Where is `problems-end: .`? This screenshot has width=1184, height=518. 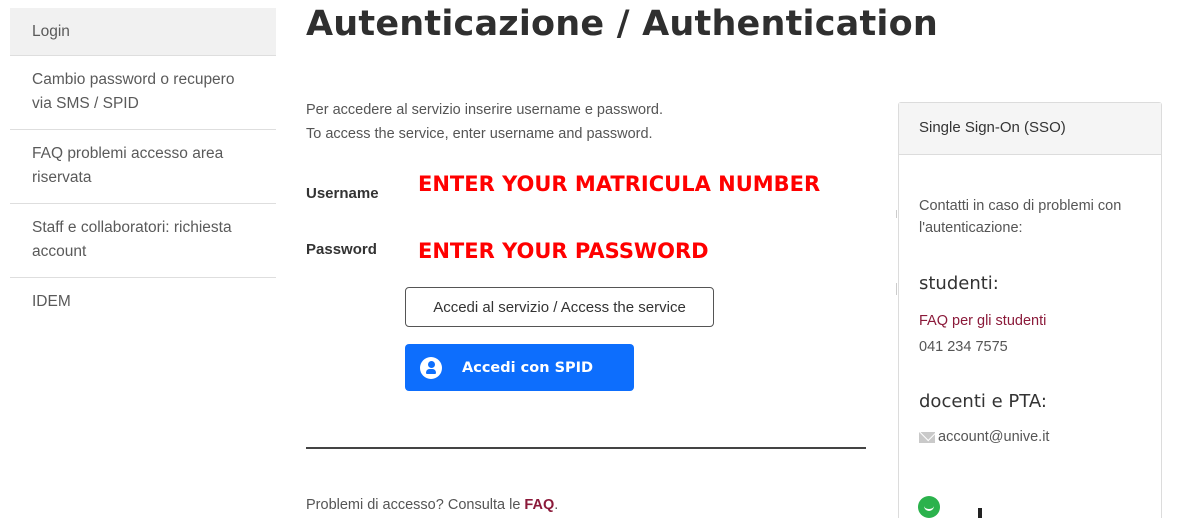
problems-end: . is located at coordinates (556, 505).